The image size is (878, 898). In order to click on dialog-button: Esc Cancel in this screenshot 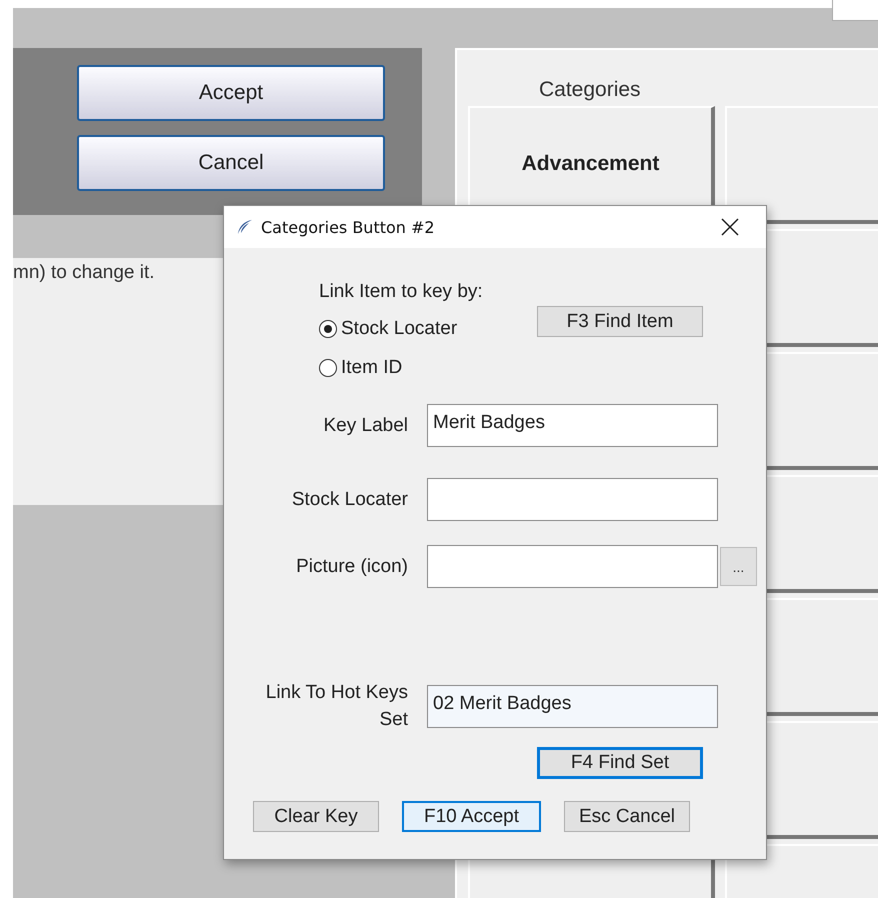, I will do `click(627, 816)`.